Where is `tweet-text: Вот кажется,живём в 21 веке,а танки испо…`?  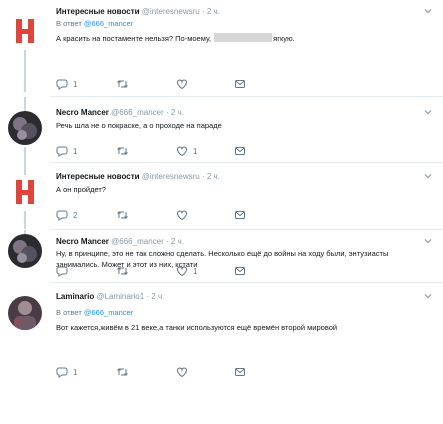
tweet-text: Вот кажется,живём в 21 веке,а танки испо… is located at coordinates (197, 327).